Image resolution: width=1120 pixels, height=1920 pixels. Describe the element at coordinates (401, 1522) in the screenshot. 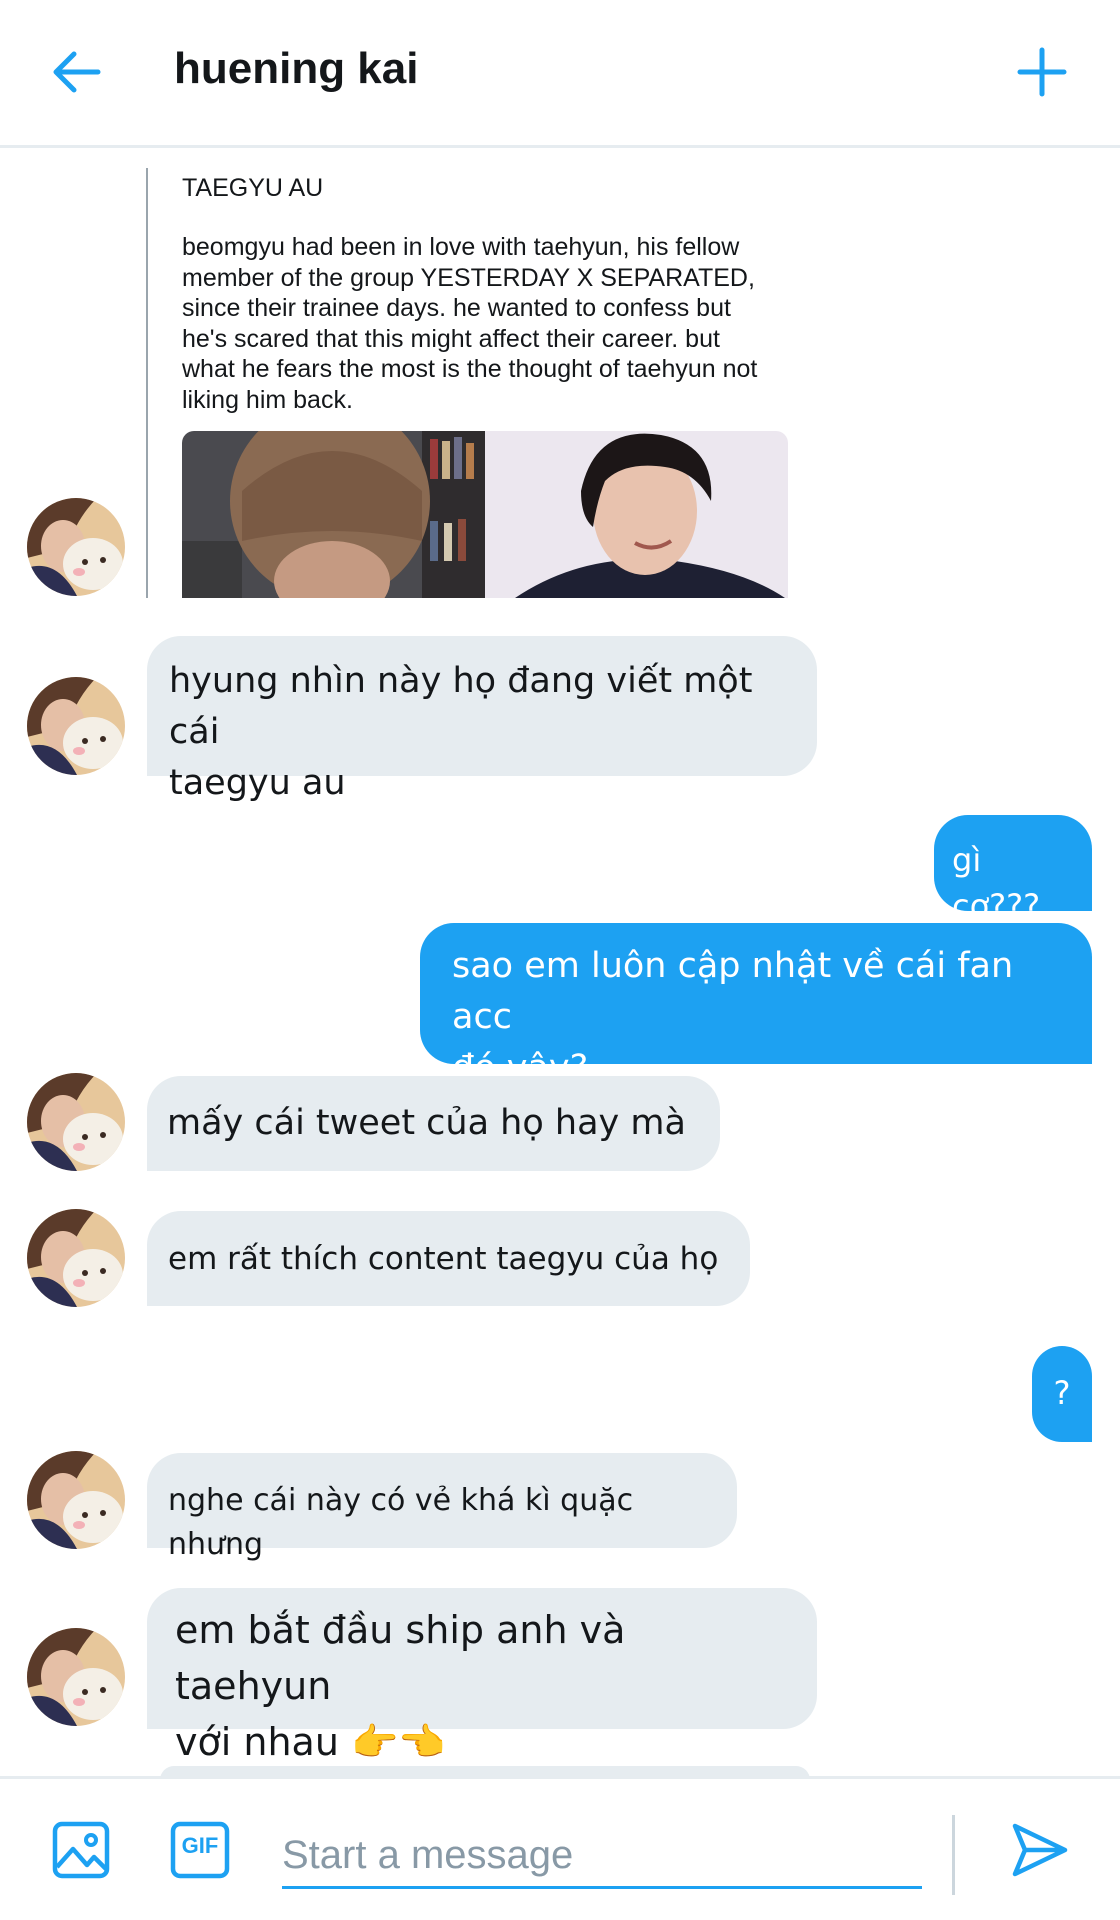

I see `message-text: nghe cái này có vẻ khá kì quặc nhưng` at that location.